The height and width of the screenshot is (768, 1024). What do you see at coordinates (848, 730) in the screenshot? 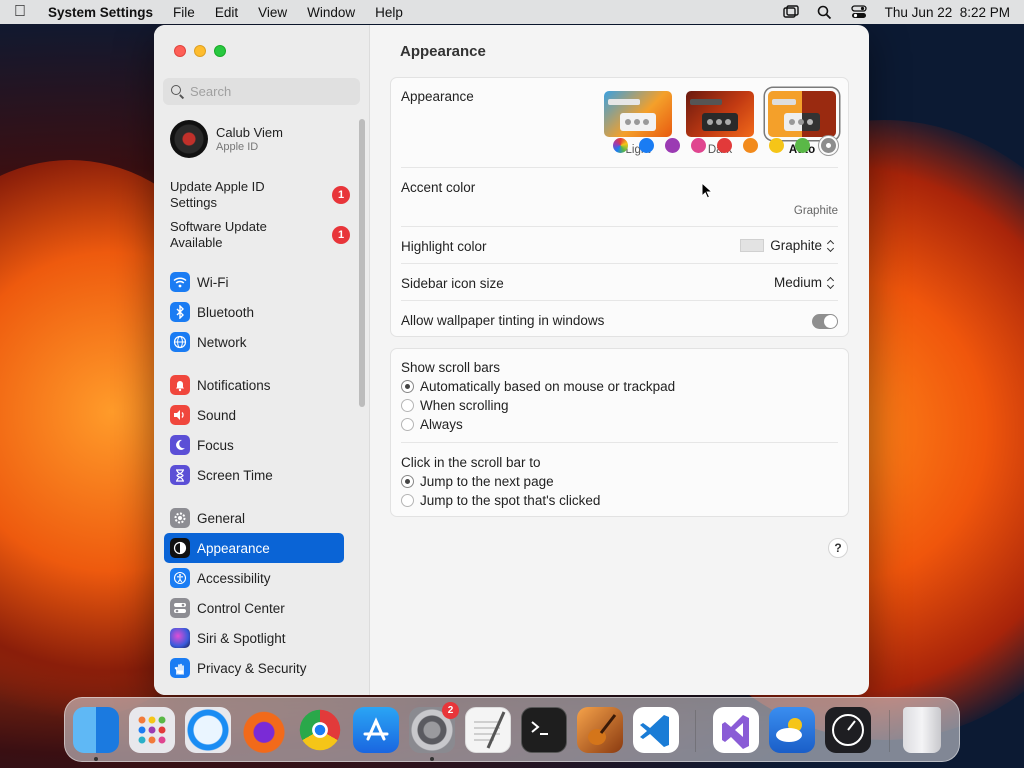
I see `activity-monitor-icon` at bounding box center [848, 730].